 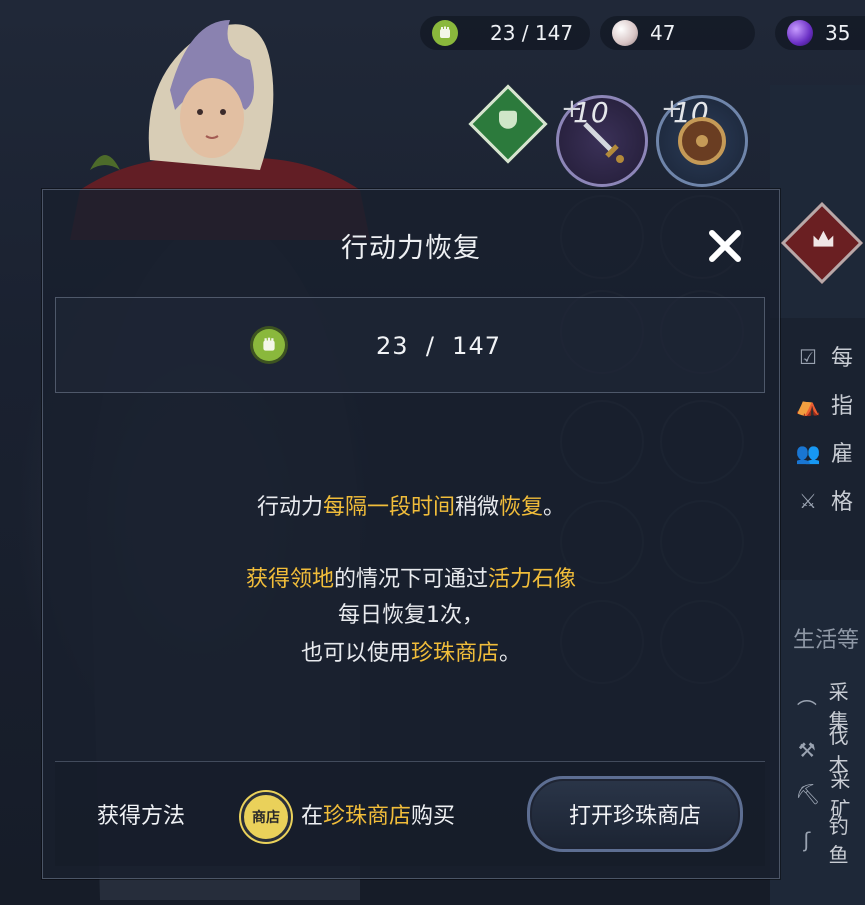 I want to click on fishing-icon: ʃ, so click(x=807, y=840).